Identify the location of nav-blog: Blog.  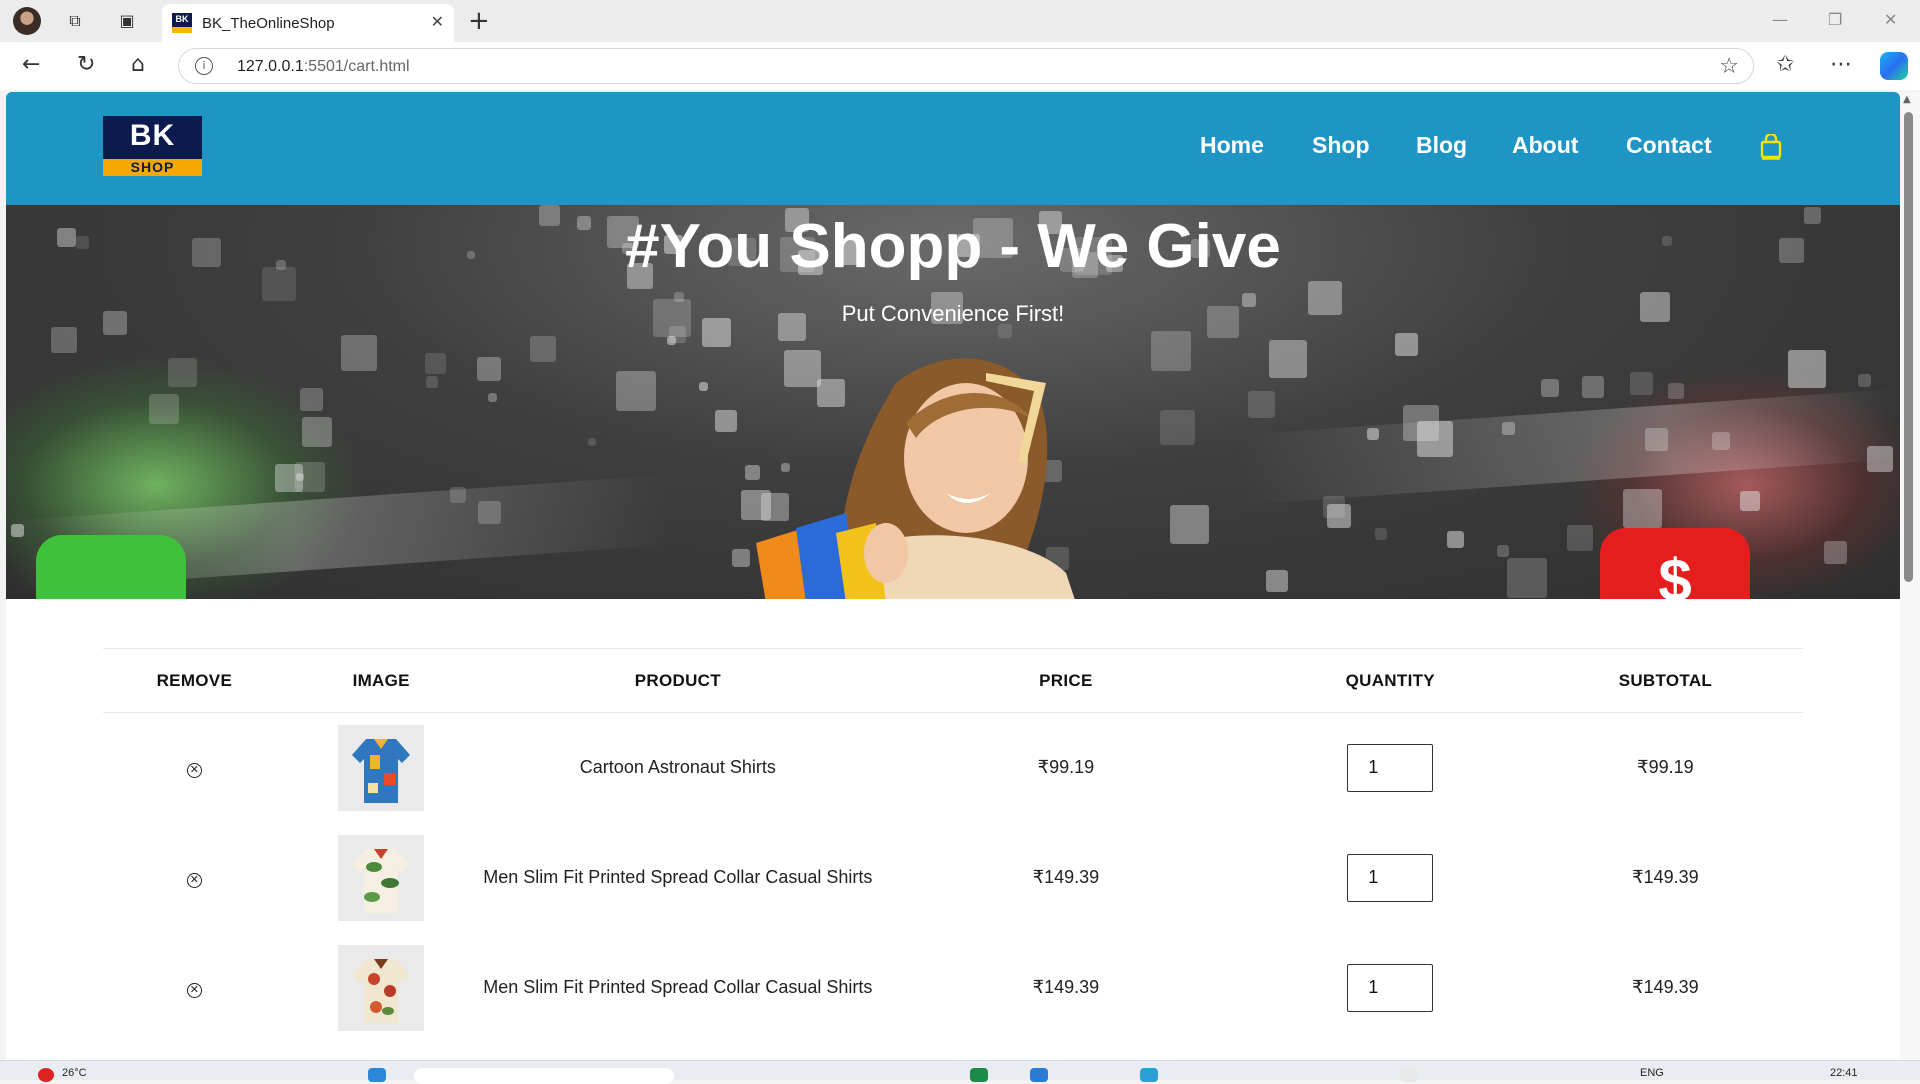
(1441, 145).